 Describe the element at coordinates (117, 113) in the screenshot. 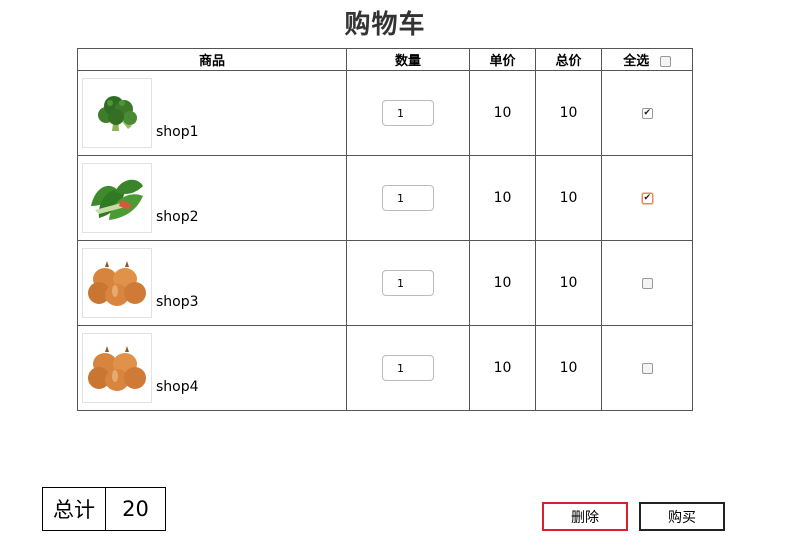

I see `broccoli-image` at that location.